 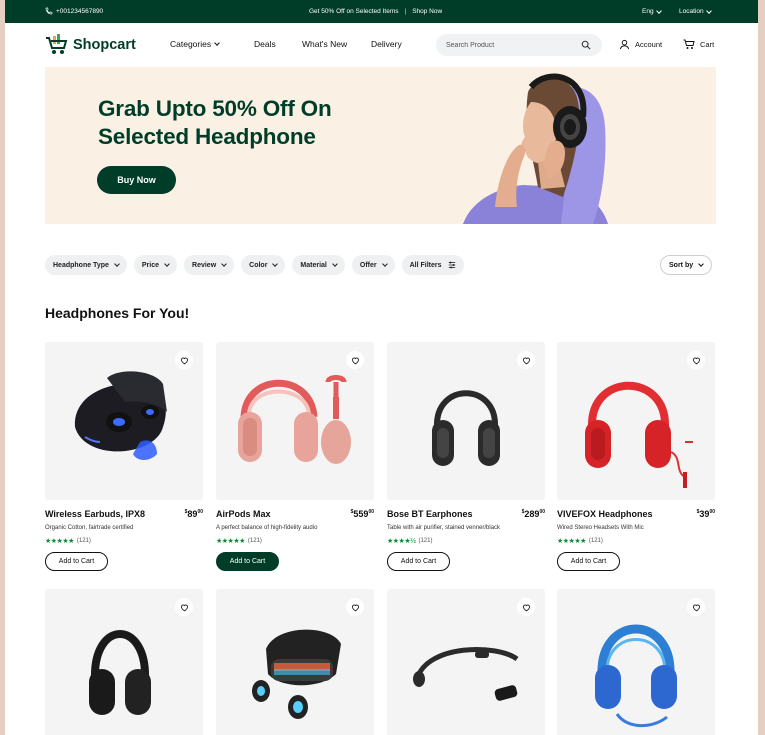 I want to click on product-name: VIVEFOX Headphones, so click(x=605, y=514).